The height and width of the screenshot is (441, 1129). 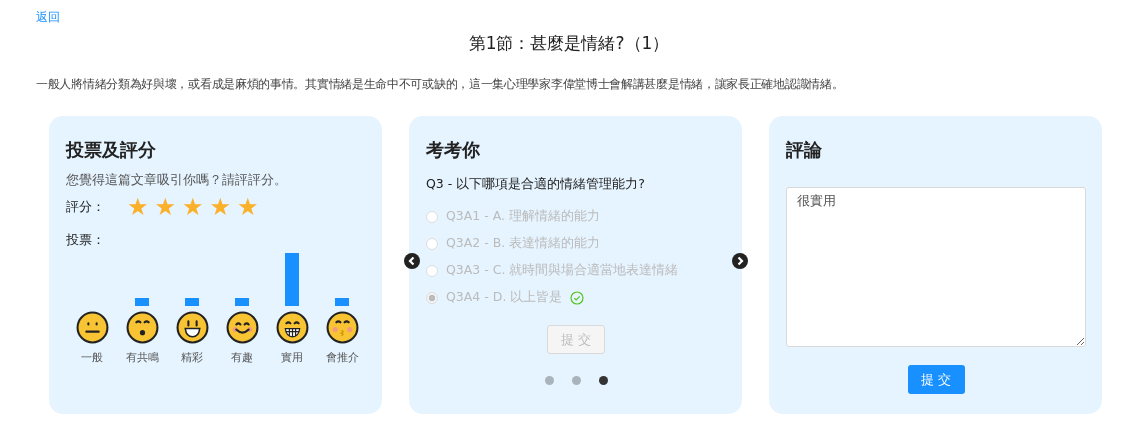 I want to click on vote-label: 實用, so click(x=292, y=357).